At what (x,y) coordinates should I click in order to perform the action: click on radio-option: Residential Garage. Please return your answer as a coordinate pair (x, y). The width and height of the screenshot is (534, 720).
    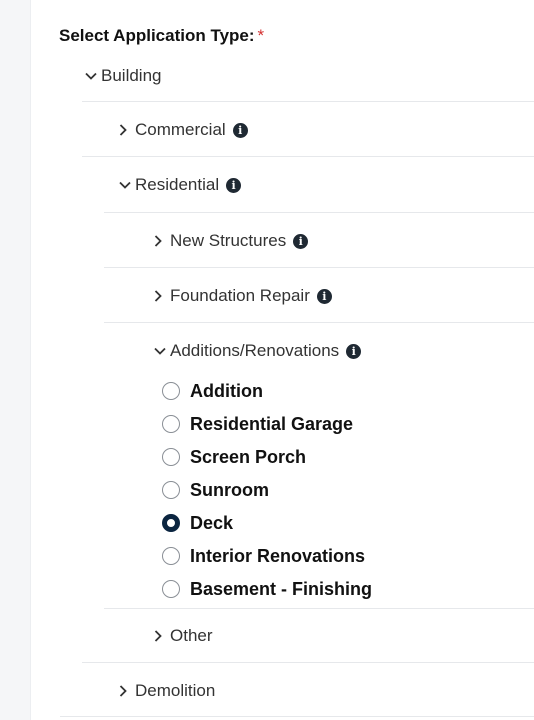
    Looking at the image, I should click on (257, 424).